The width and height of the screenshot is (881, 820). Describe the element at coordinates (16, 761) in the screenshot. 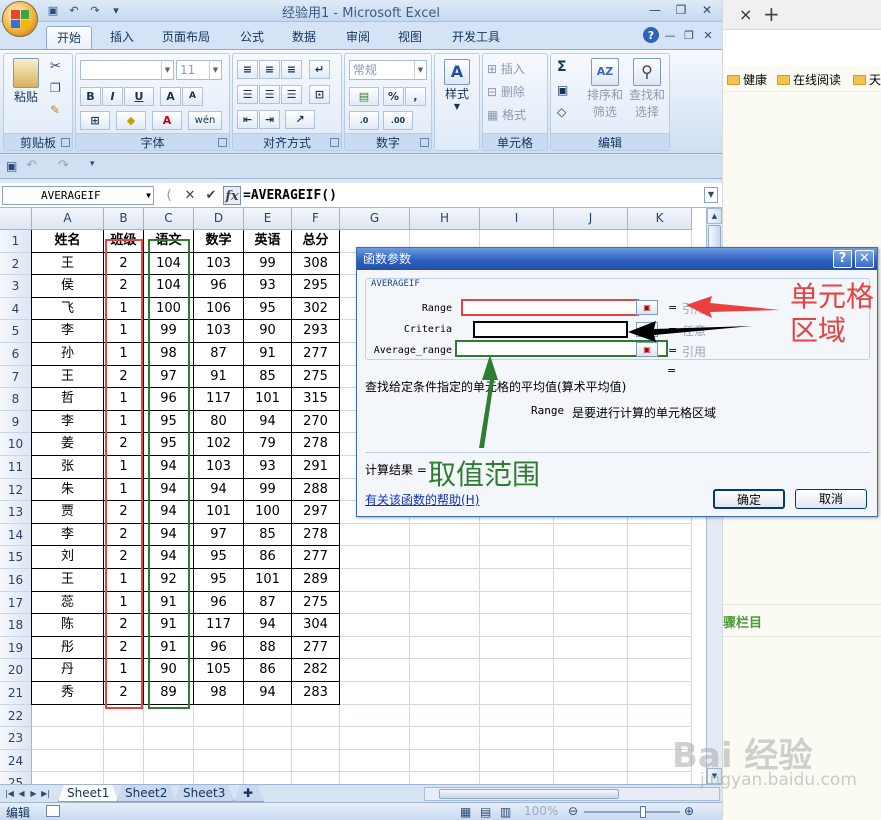

I see `row-header-24: 24` at that location.